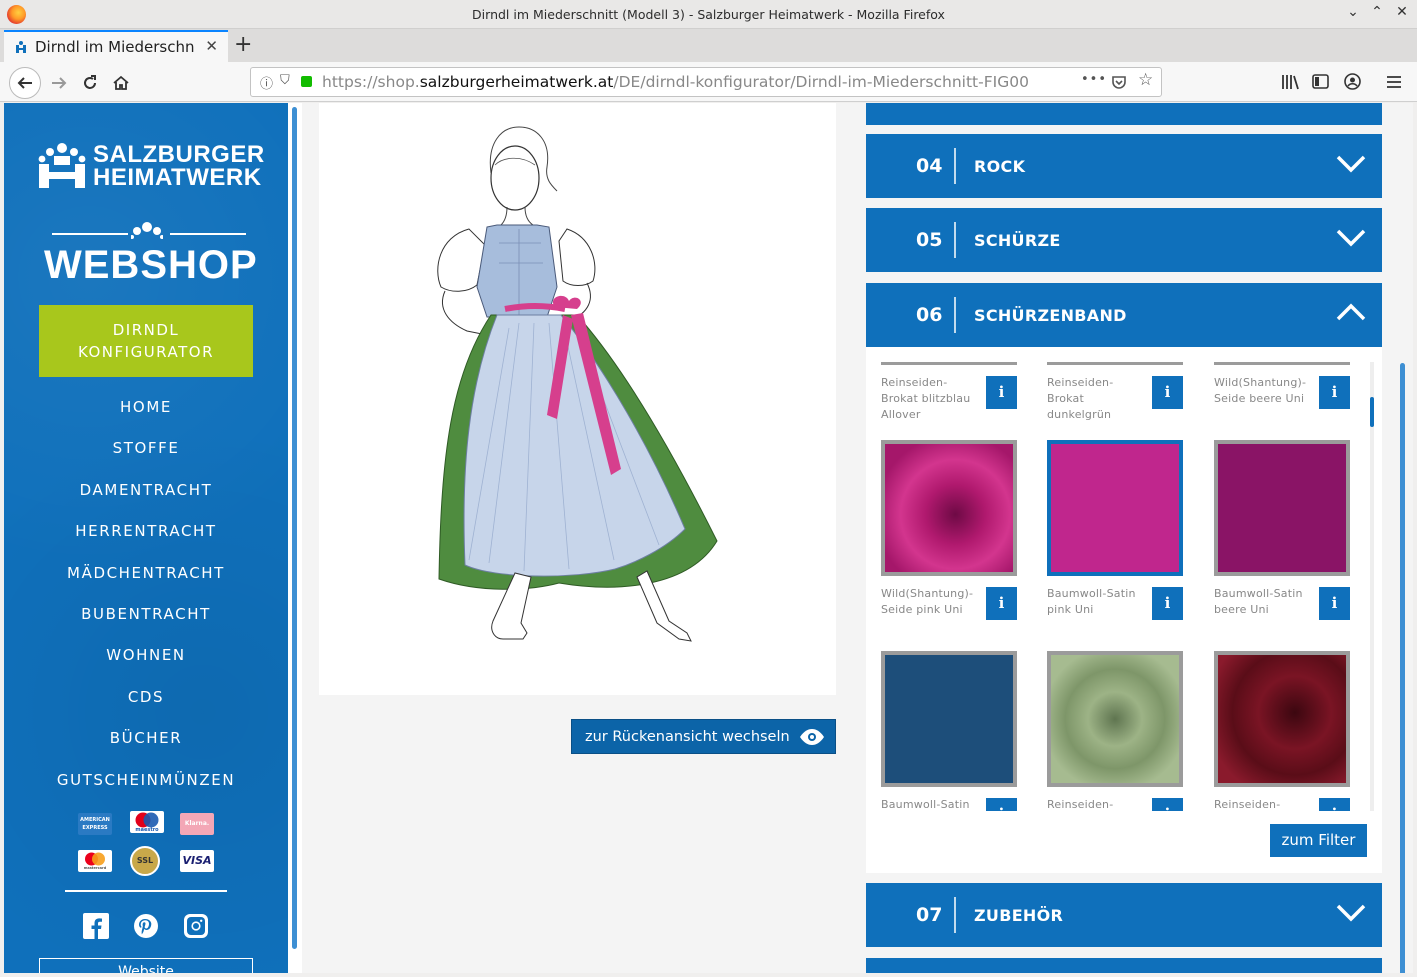  What do you see at coordinates (243, 44) in the screenshot?
I see `new-tab-button: +` at bounding box center [243, 44].